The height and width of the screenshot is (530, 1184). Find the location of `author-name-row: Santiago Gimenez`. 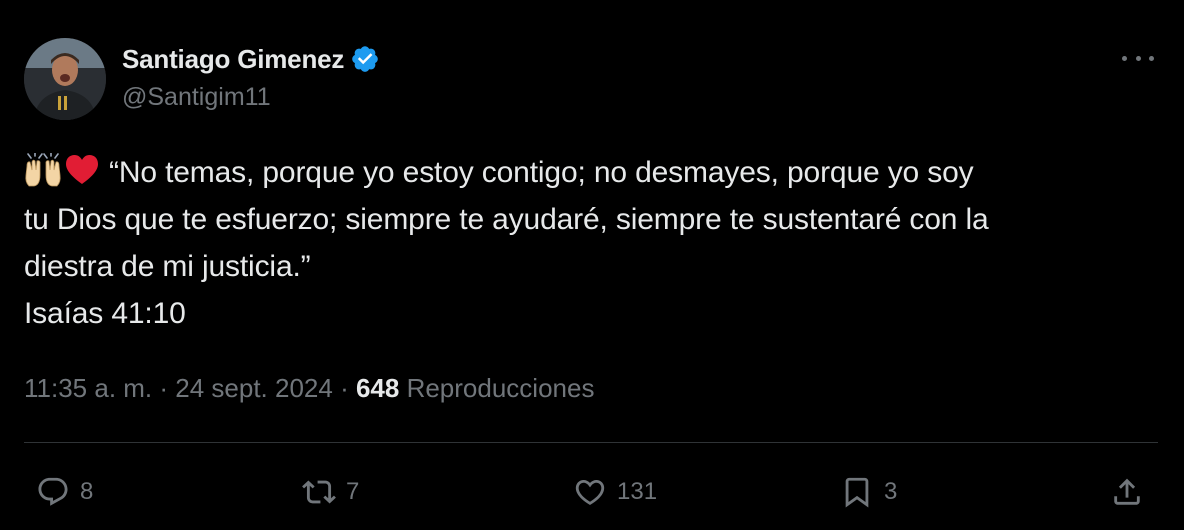

author-name-row: Santiago Gimenez is located at coordinates (251, 59).